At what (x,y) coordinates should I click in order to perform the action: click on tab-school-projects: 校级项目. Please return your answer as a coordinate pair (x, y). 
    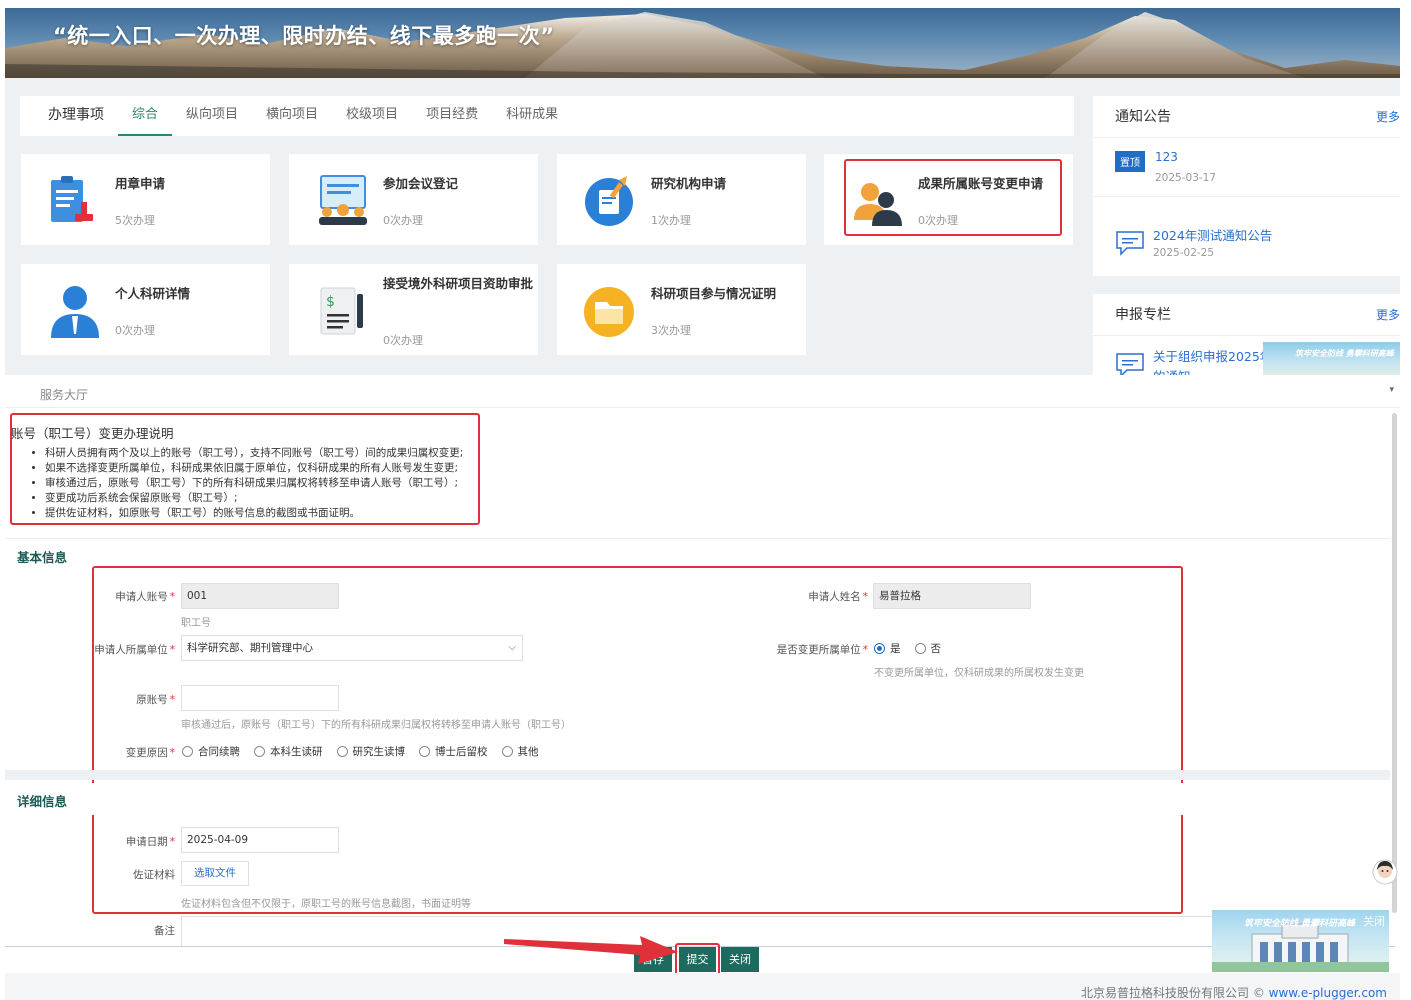
    Looking at the image, I should click on (372, 116).